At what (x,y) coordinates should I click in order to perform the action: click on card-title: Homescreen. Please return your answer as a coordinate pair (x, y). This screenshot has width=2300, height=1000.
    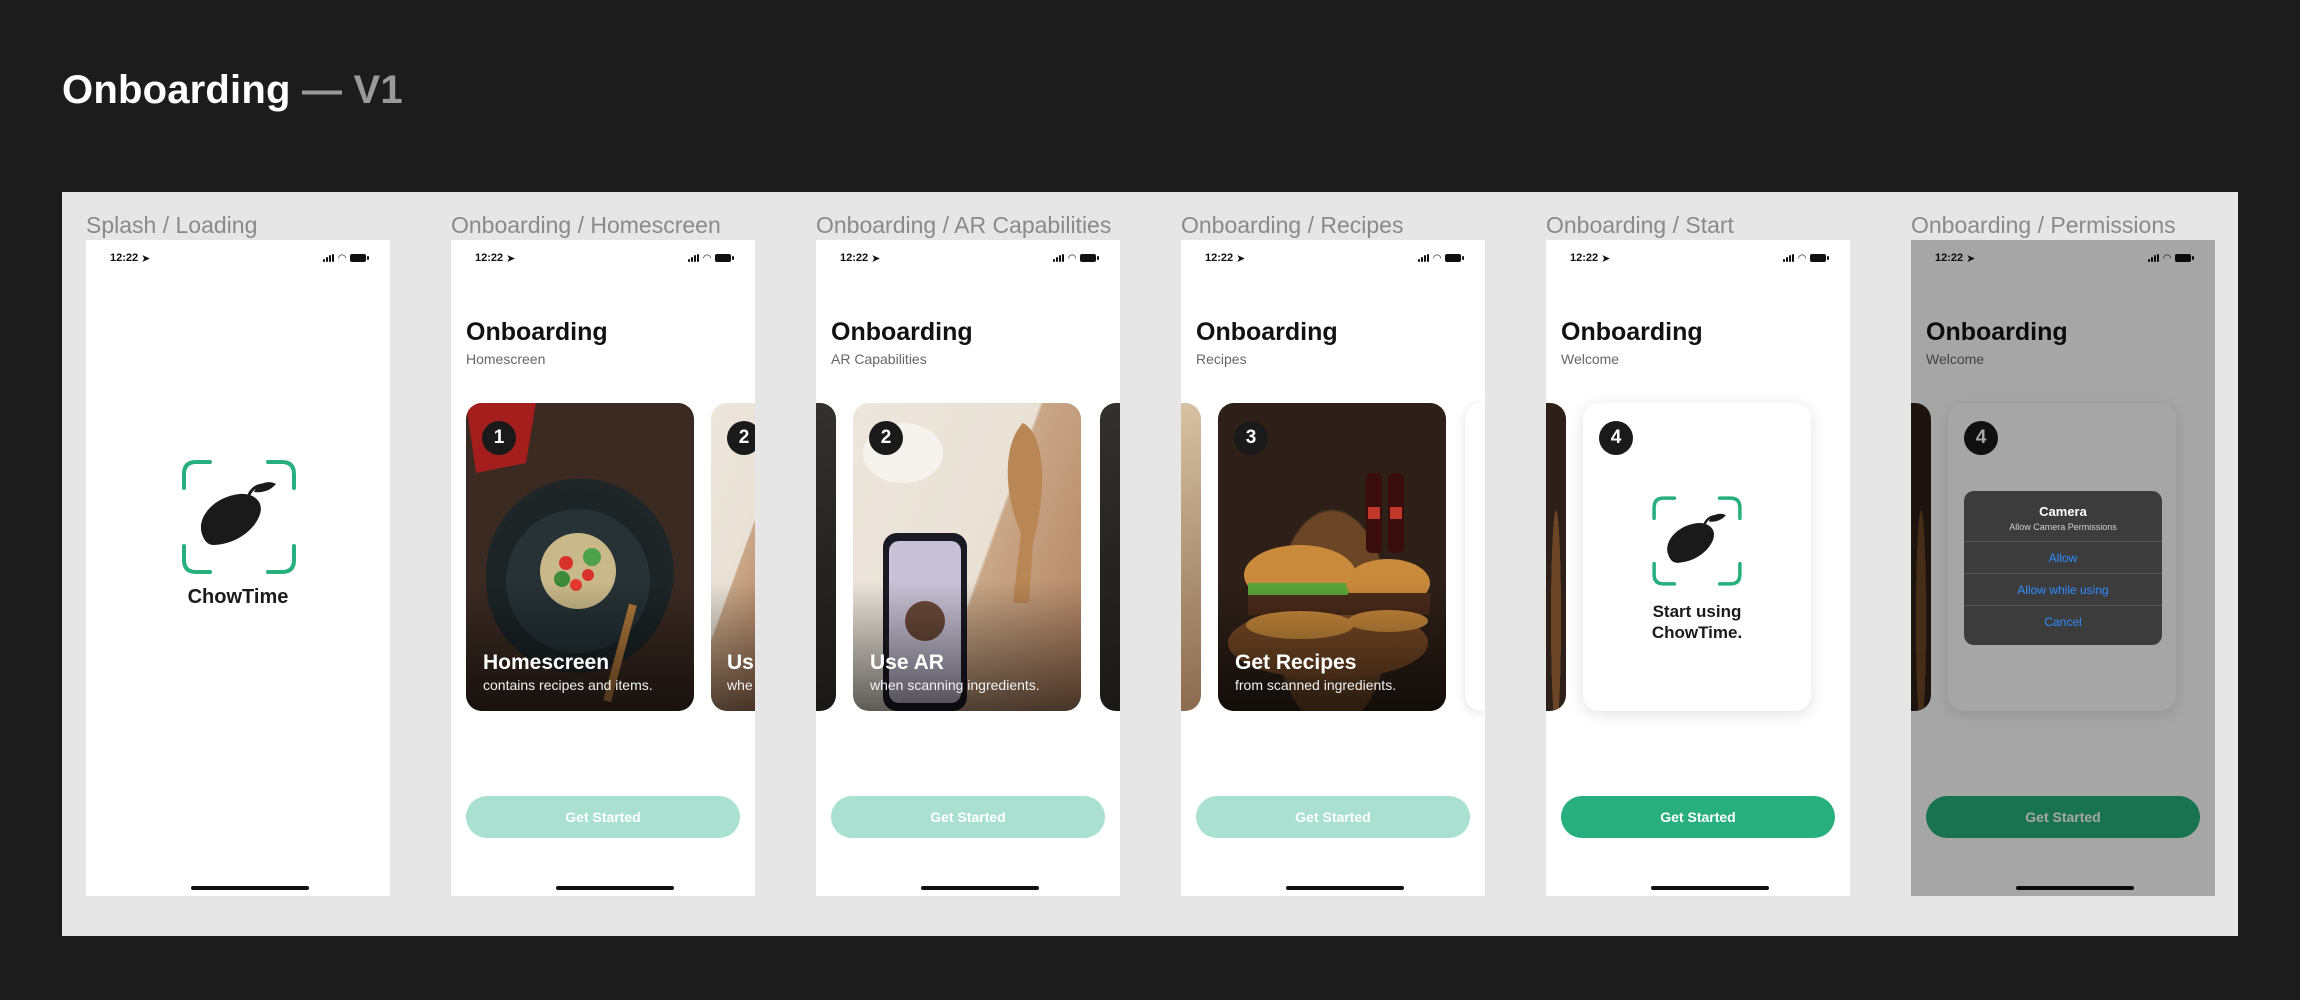
    Looking at the image, I should click on (546, 662).